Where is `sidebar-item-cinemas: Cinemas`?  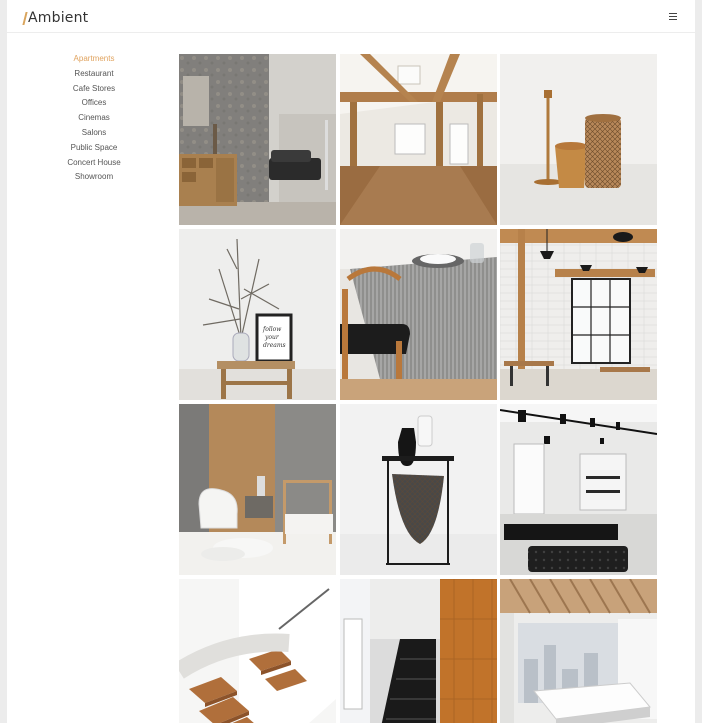 sidebar-item-cinemas: Cinemas is located at coordinates (94, 118).